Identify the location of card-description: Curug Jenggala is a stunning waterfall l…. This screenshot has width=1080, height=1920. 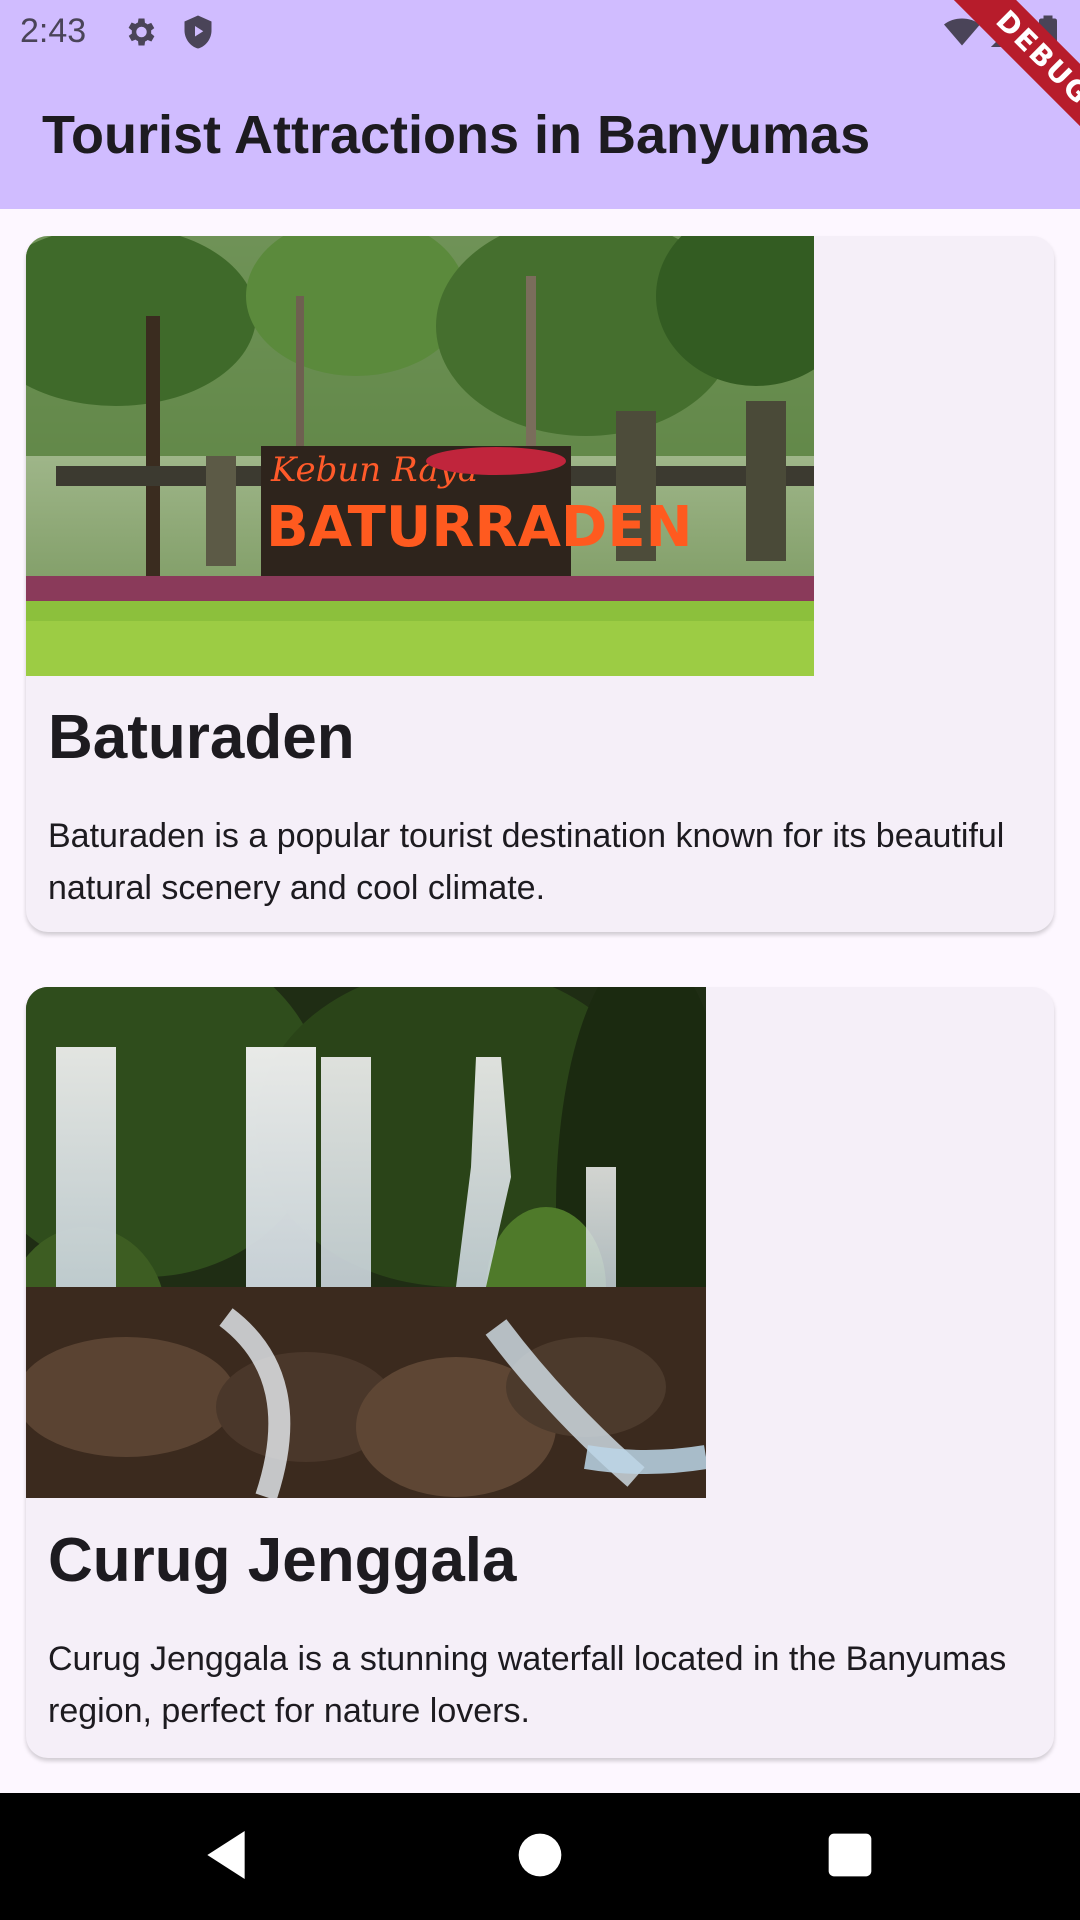
(527, 1685).